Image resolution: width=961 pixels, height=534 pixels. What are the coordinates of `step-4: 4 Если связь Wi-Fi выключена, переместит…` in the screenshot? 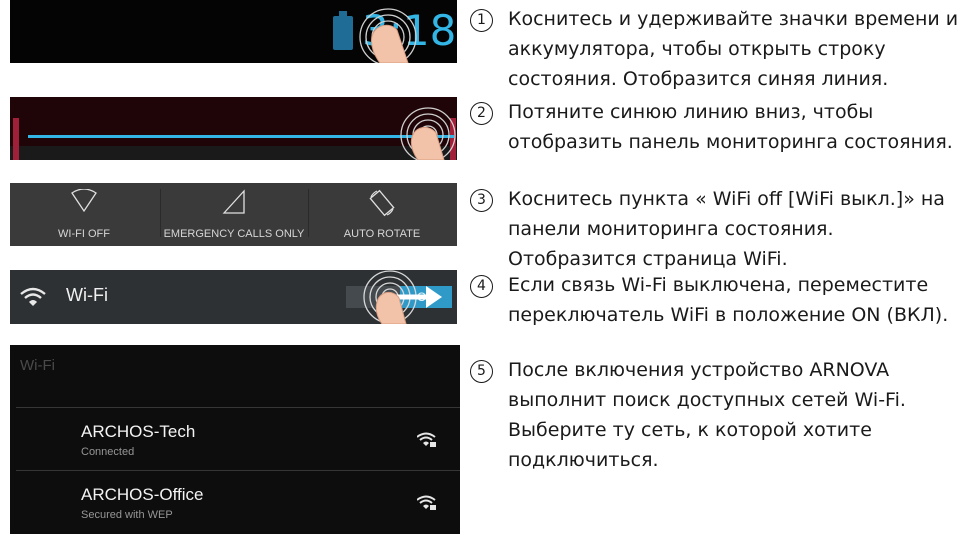 It's located at (715, 300).